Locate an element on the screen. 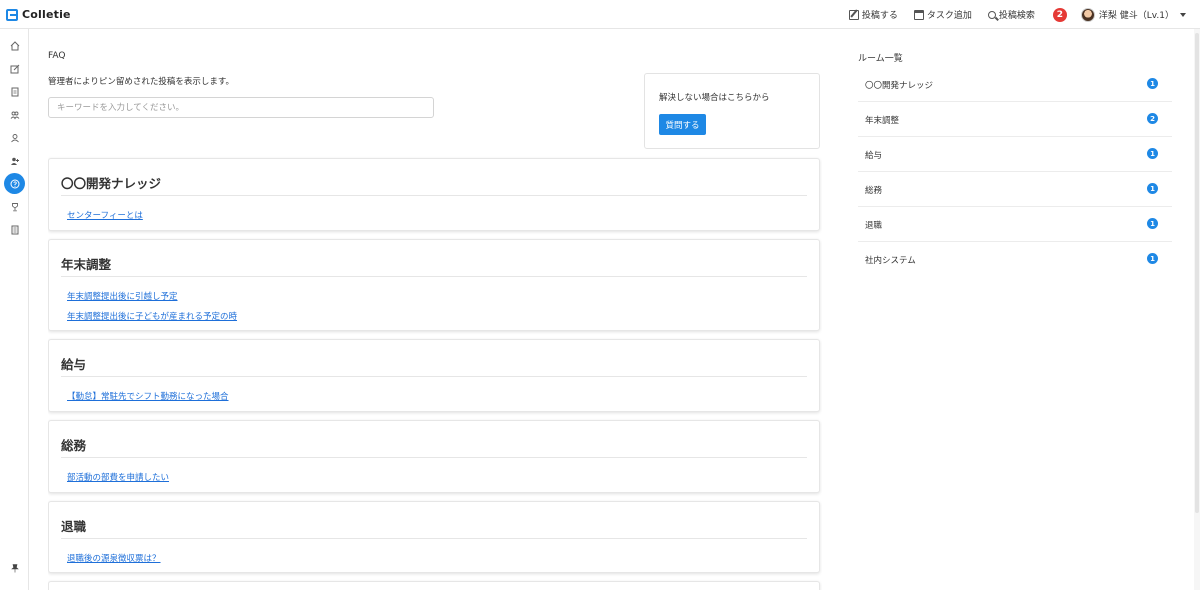 This screenshot has height=590, width=1200. page-description: 管理者によりピン留めされた投稿を表示します。 is located at coordinates (141, 82).